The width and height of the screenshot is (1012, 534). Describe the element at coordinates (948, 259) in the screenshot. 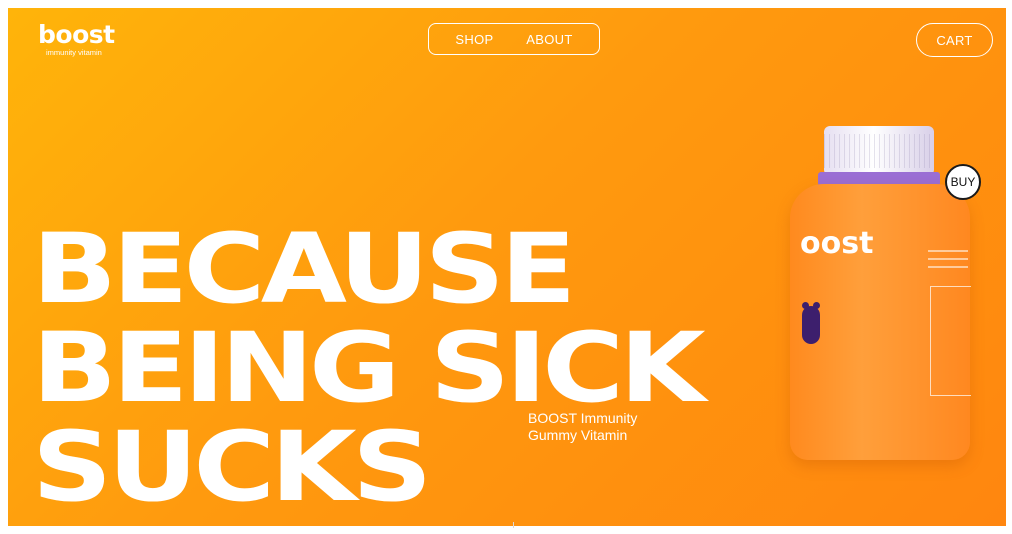

I see `bottle-label-text` at that location.